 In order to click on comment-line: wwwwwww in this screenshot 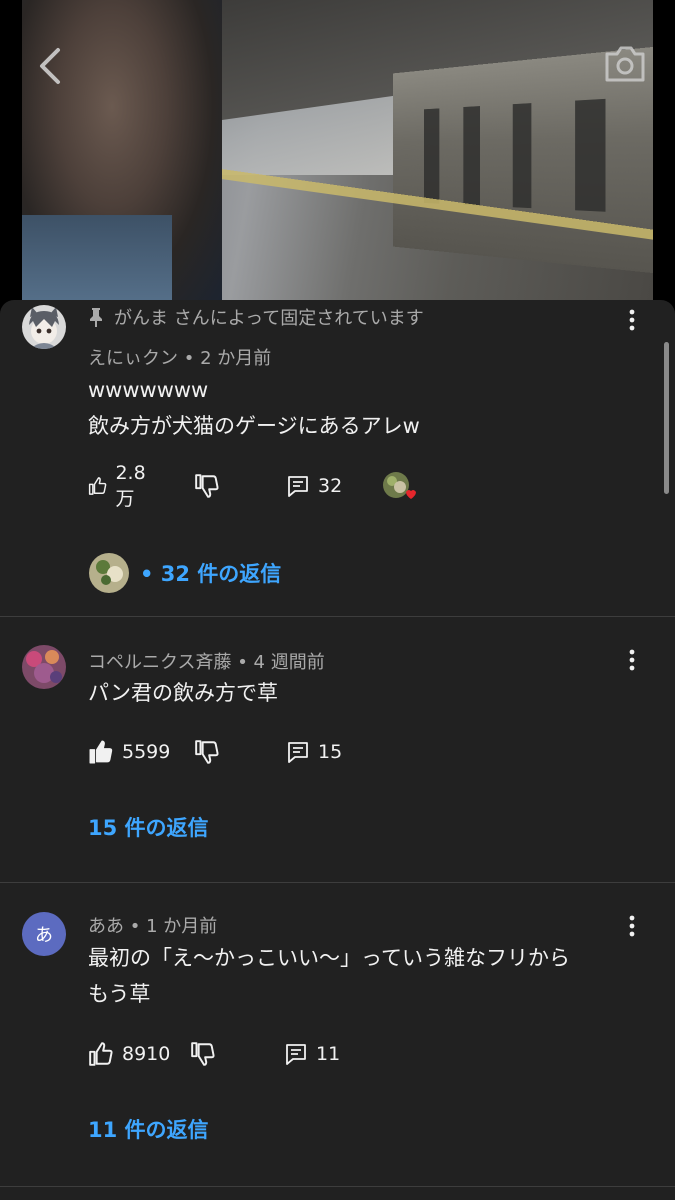, I will do `click(148, 390)`.